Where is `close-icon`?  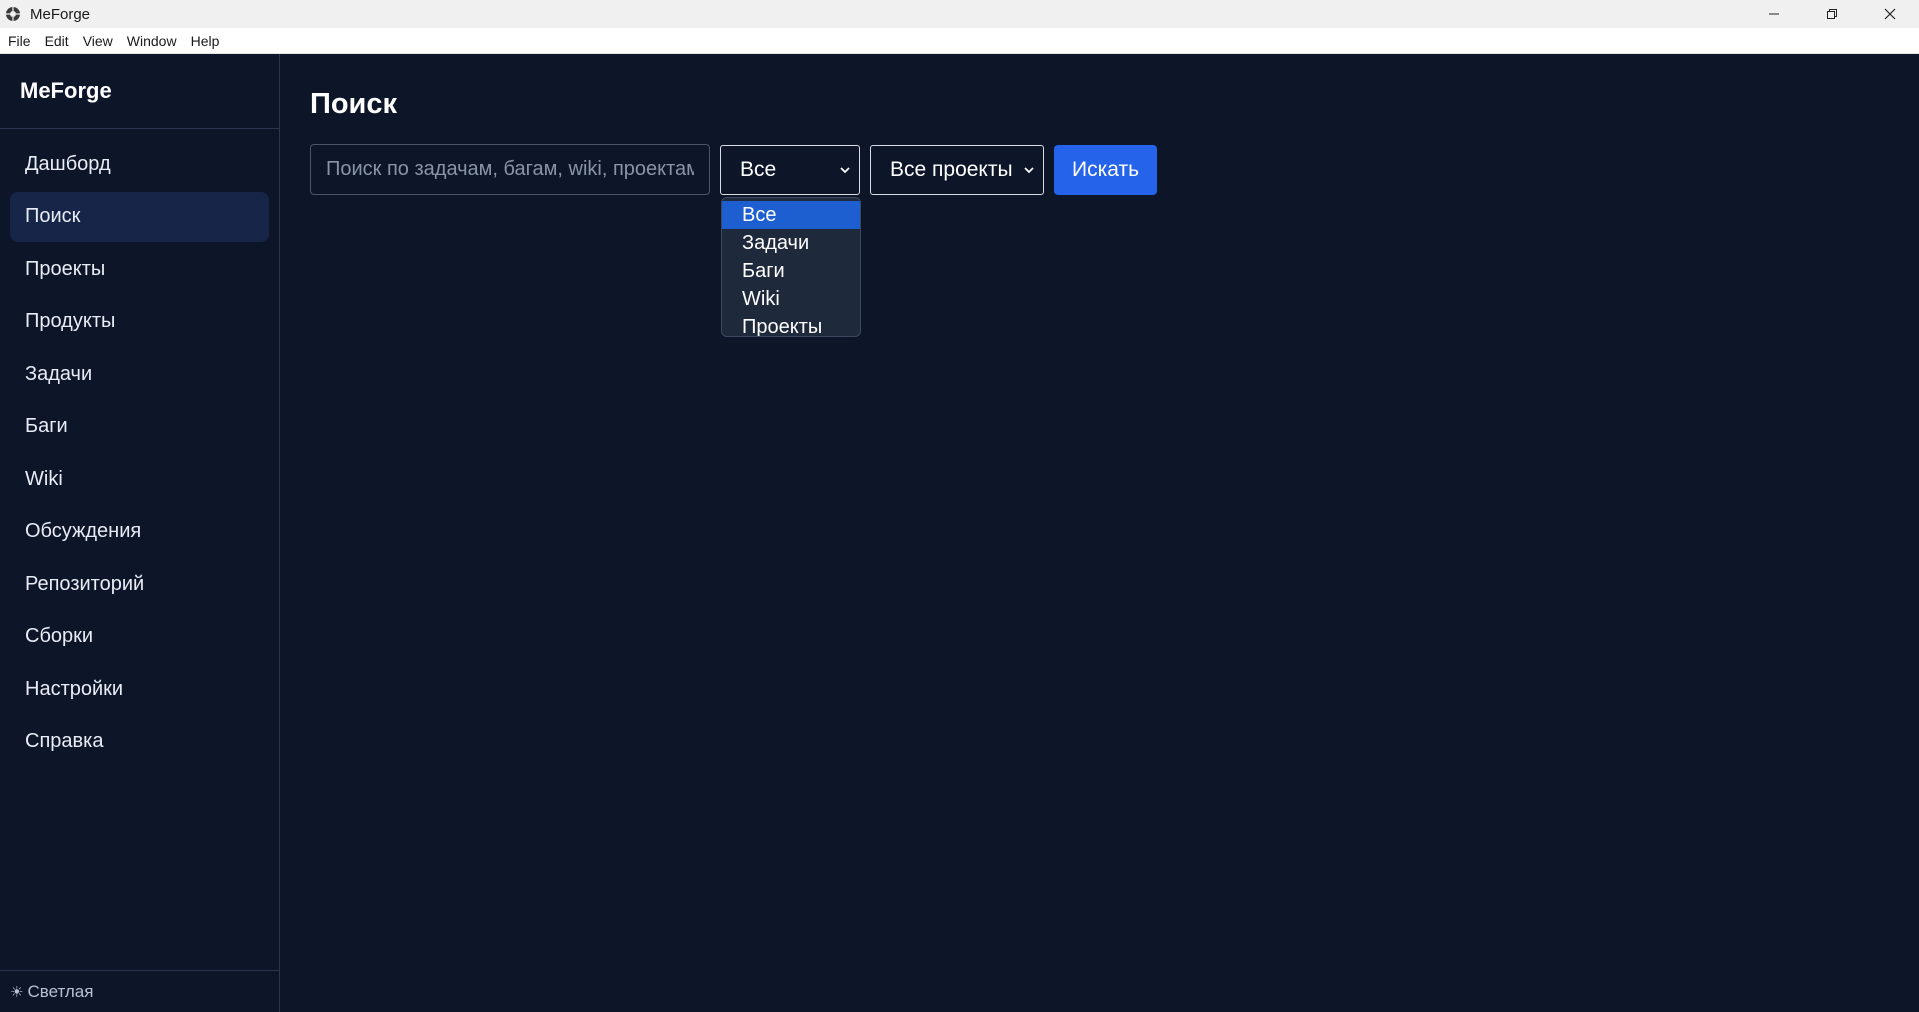 close-icon is located at coordinates (1890, 14).